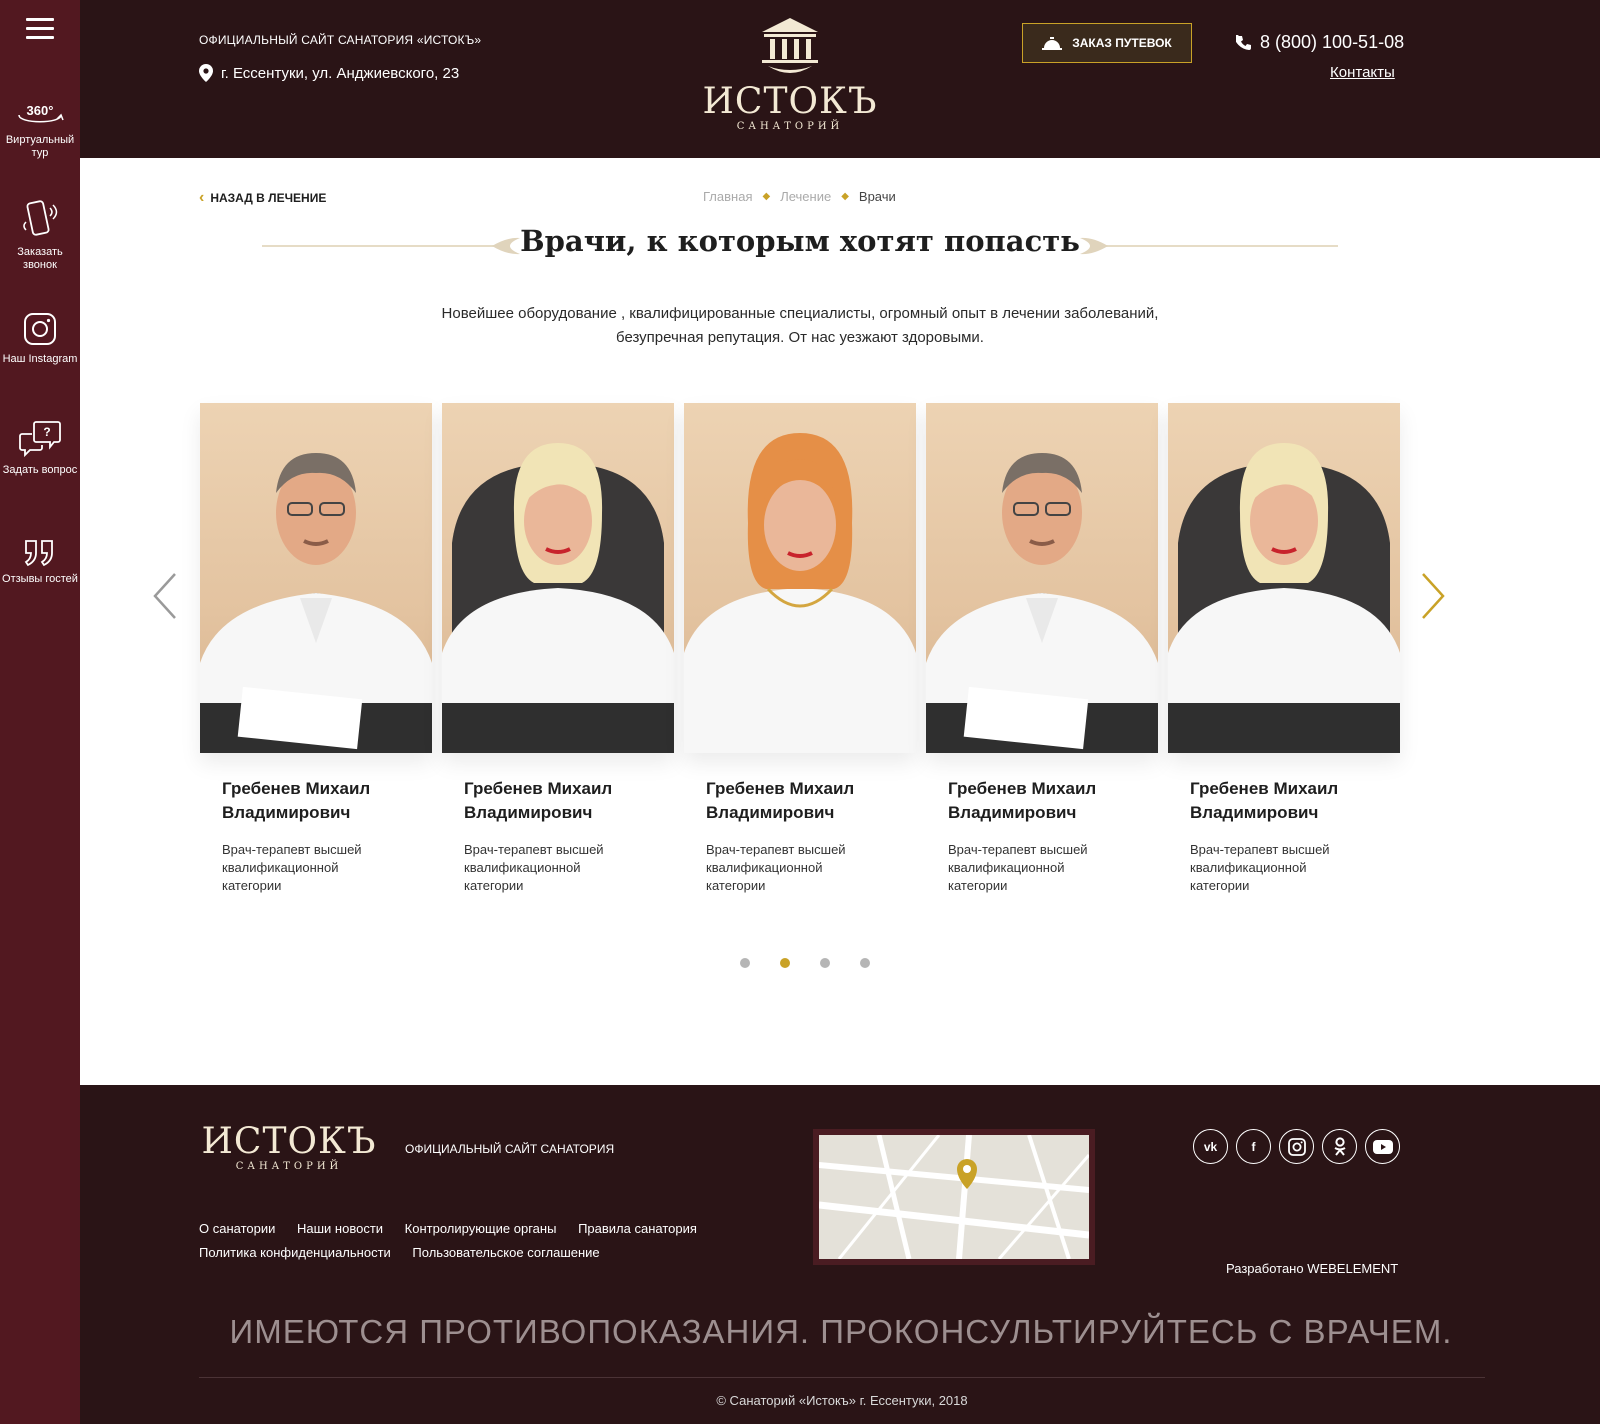  What do you see at coordinates (295, 1253) in the screenshot?
I see `footer-link-privacy: Политика конфиденциальности` at bounding box center [295, 1253].